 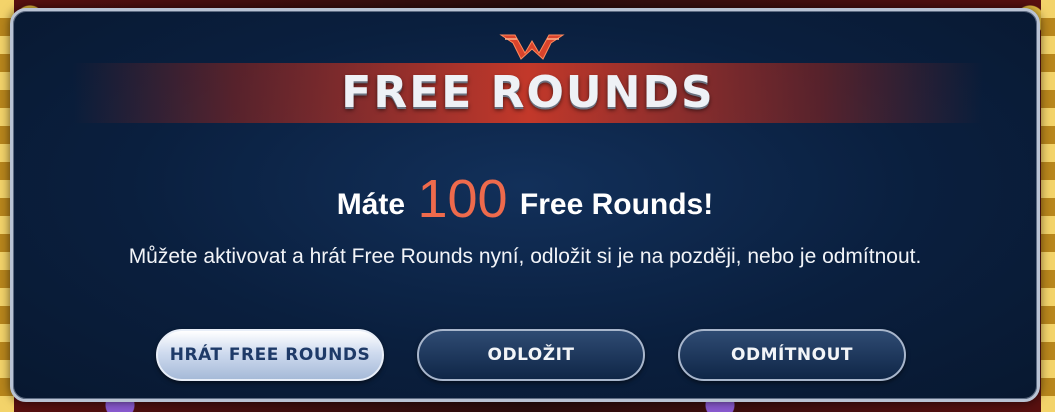 What do you see at coordinates (792, 355) in the screenshot?
I see `decline-button: ODMÍTNOUT` at bounding box center [792, 355].